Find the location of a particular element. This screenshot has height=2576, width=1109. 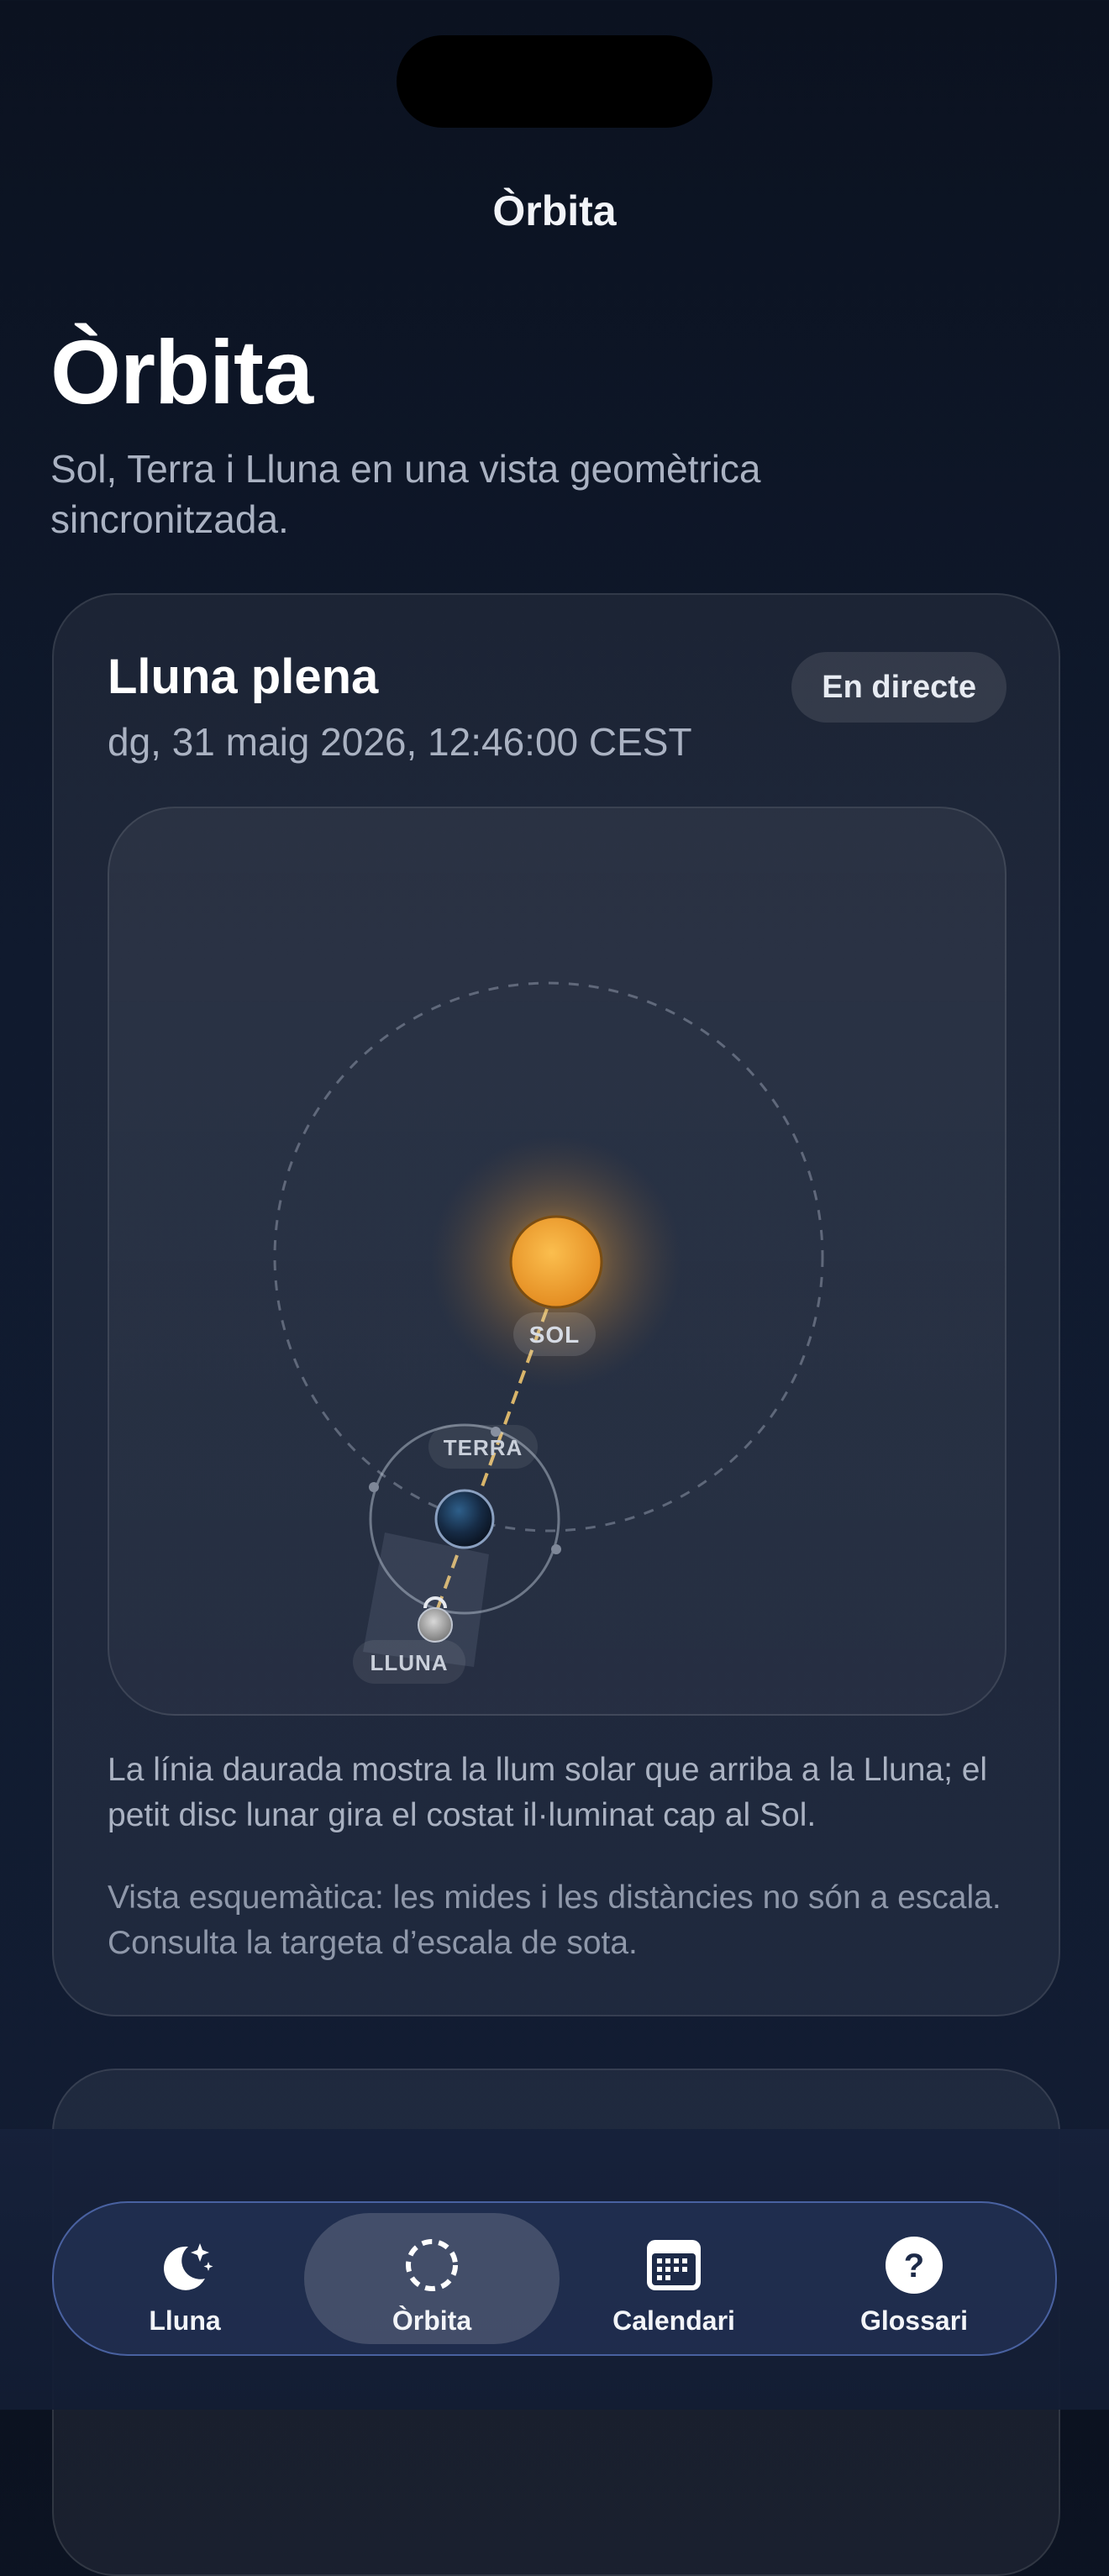

tab-glossari: ? Glossari is located at coordinates (914, 2278).